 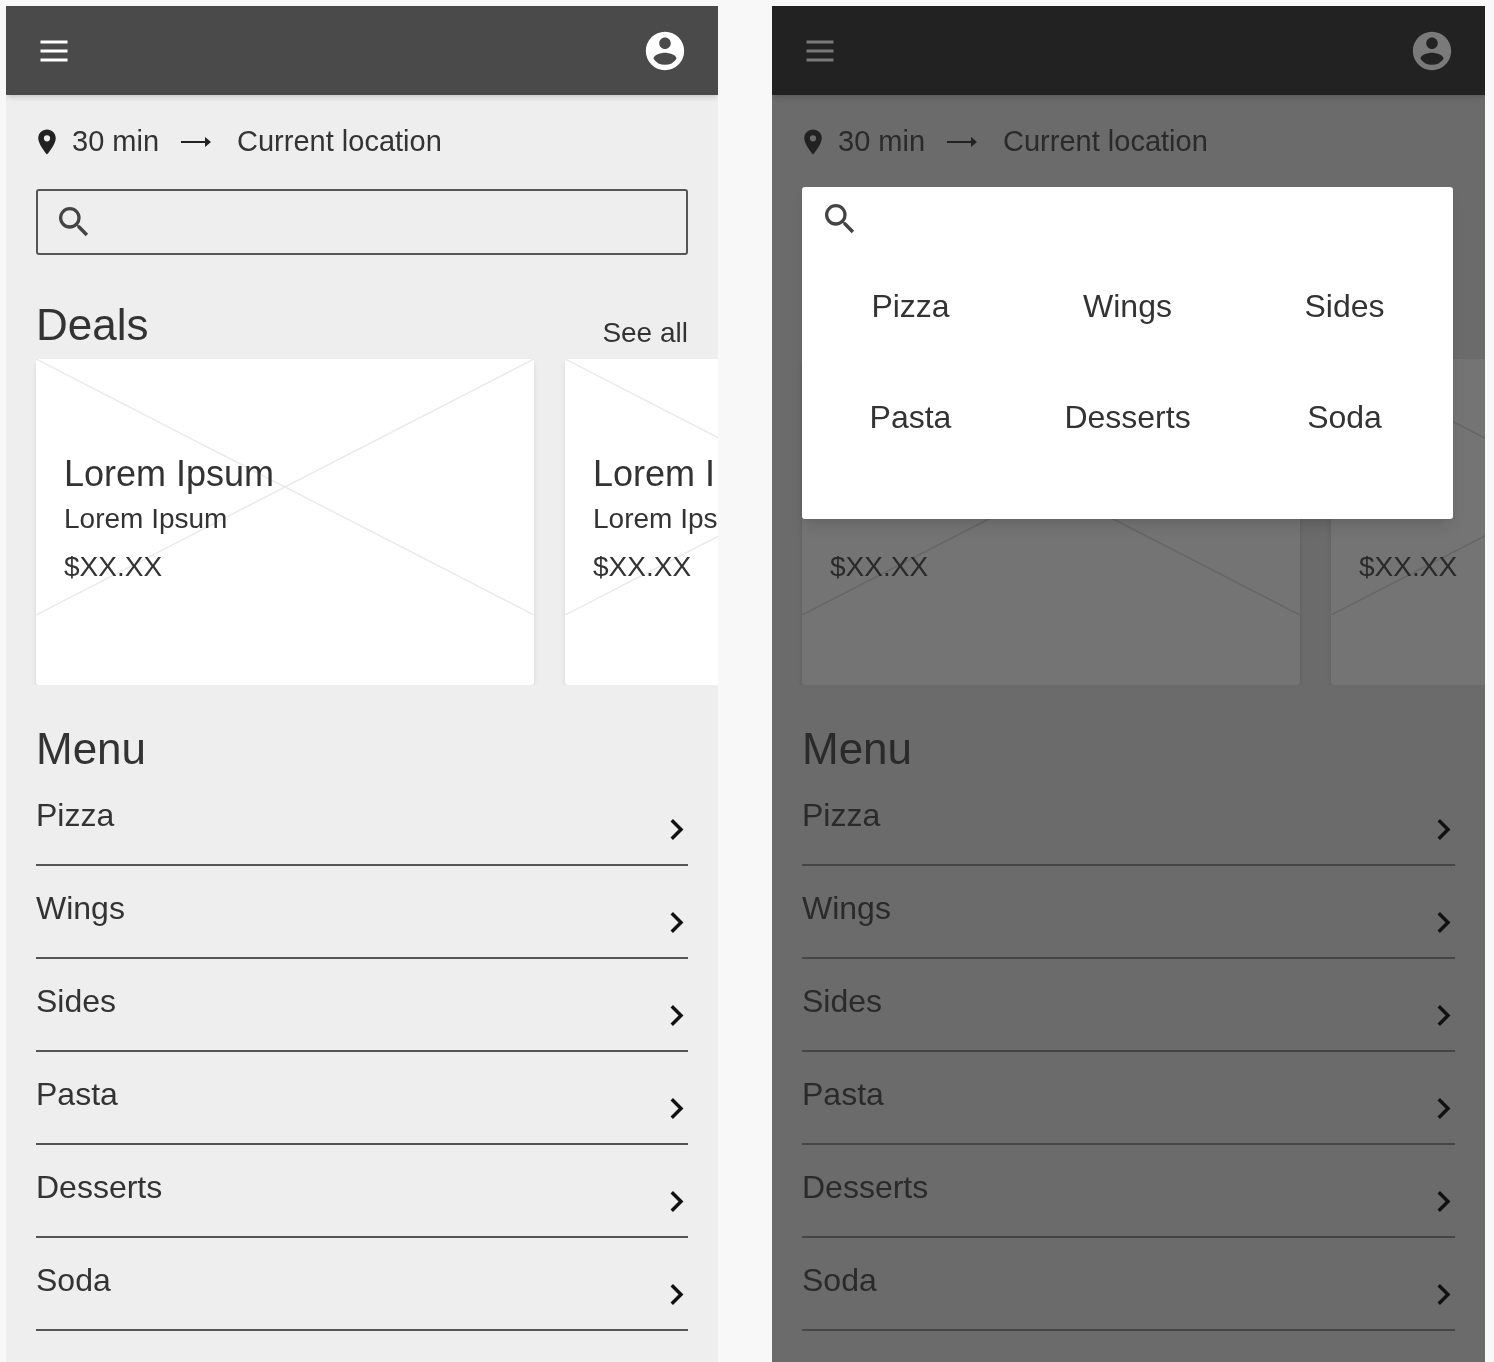 What do you see at coordinates (362, 1284) in the screenshot?
I see `menu-row: Soda` at bounding box center [362, 1284].